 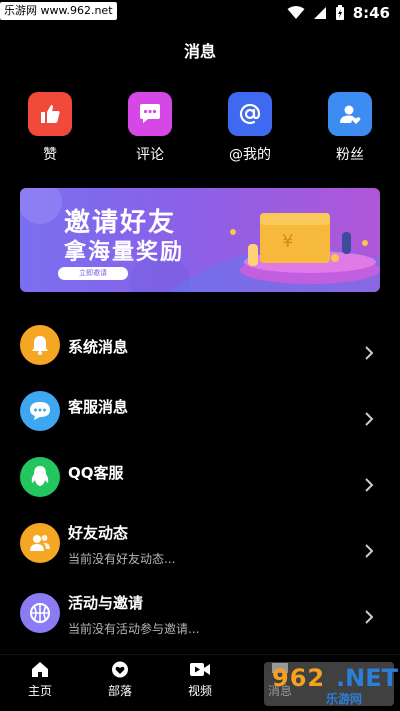 What do you see at coordinates (367, 678) in the screenshot?
I see `watermark-suffix: .NET` at bounding box center [367, 678].